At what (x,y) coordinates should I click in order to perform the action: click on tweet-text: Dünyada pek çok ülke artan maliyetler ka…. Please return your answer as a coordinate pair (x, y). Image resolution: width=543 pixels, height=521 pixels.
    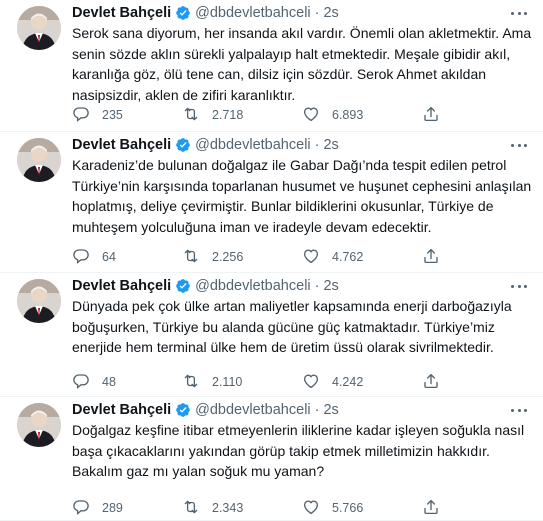
    Looking at the image, I should click on (292, 326).